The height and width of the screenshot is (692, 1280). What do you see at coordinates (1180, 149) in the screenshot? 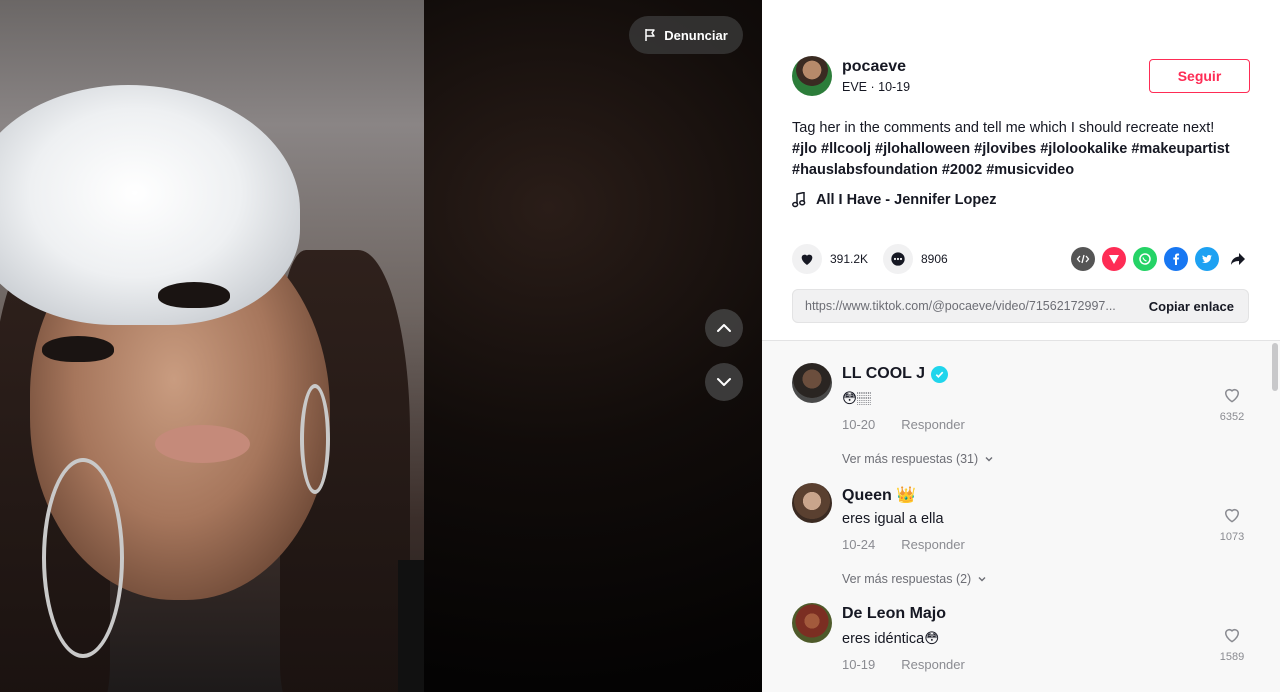
I see `hashtag: #makeupartist` at bounding box center [1180, 149].